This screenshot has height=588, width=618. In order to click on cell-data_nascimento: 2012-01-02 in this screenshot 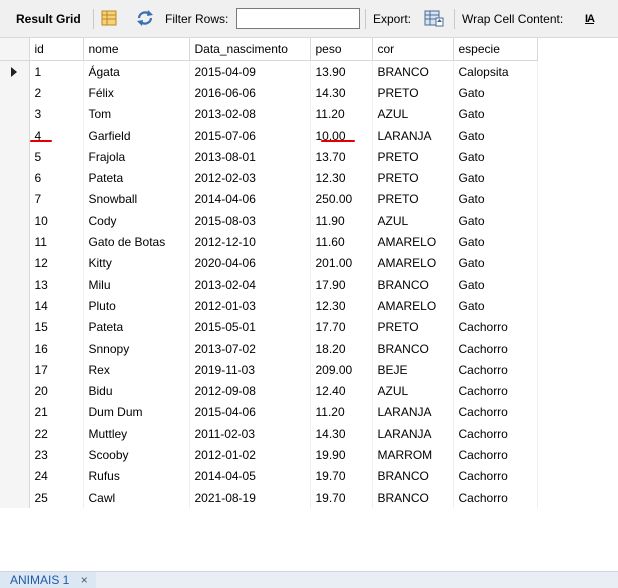, I will do `click(250, 455)`.